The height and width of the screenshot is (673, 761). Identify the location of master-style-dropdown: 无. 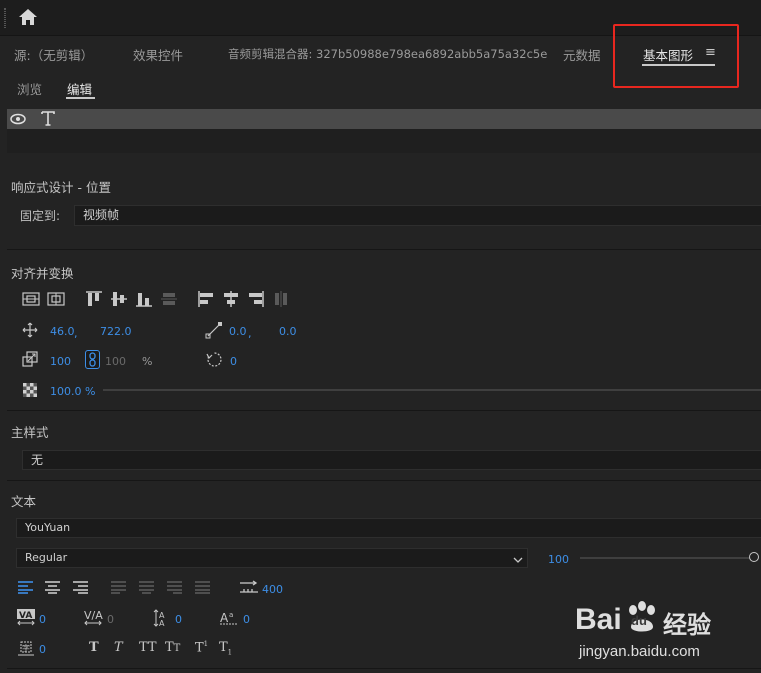
(391, 460).